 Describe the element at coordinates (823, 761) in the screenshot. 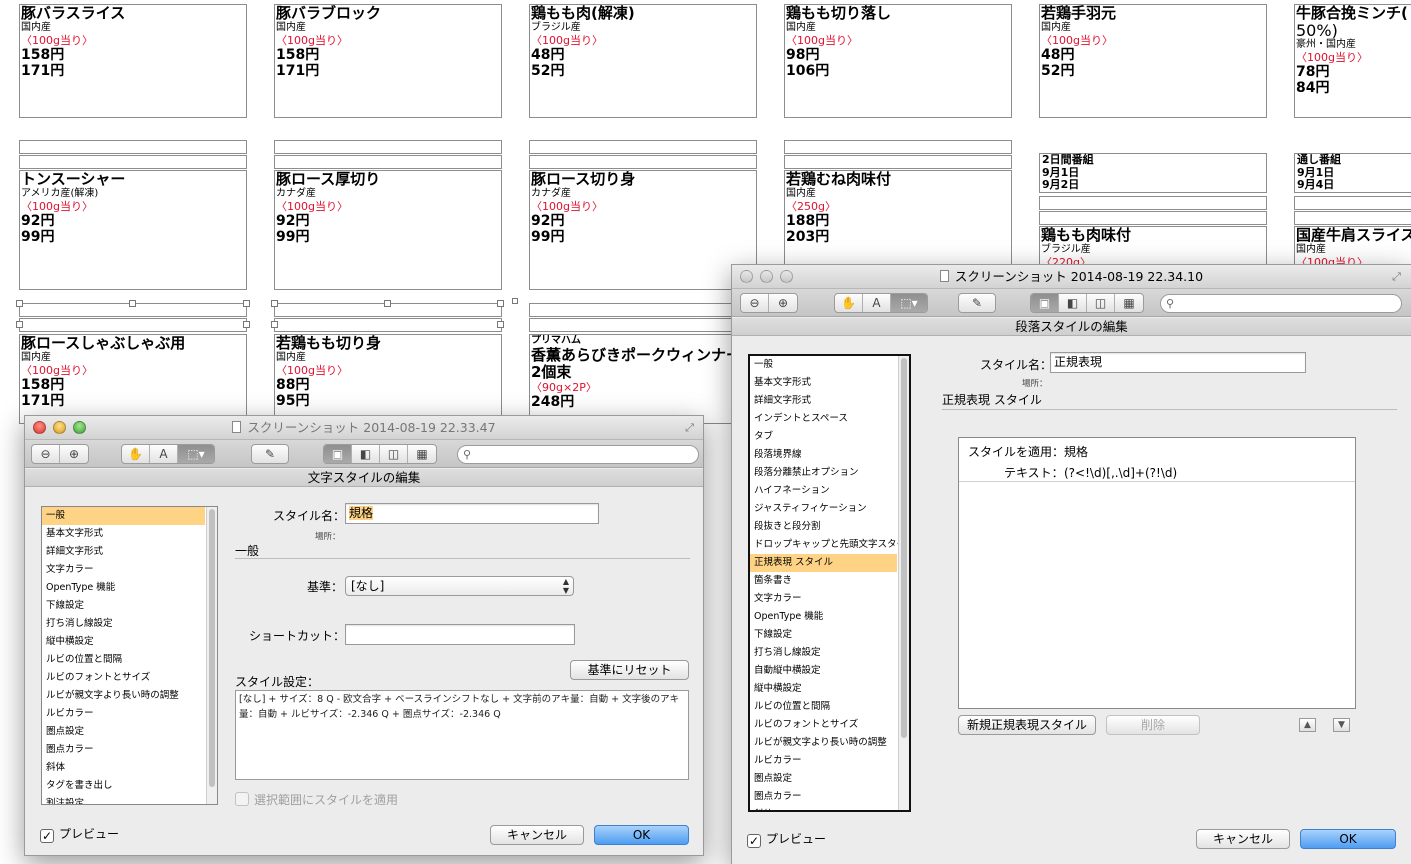

I see `category-item: ルビカラー` at that location.